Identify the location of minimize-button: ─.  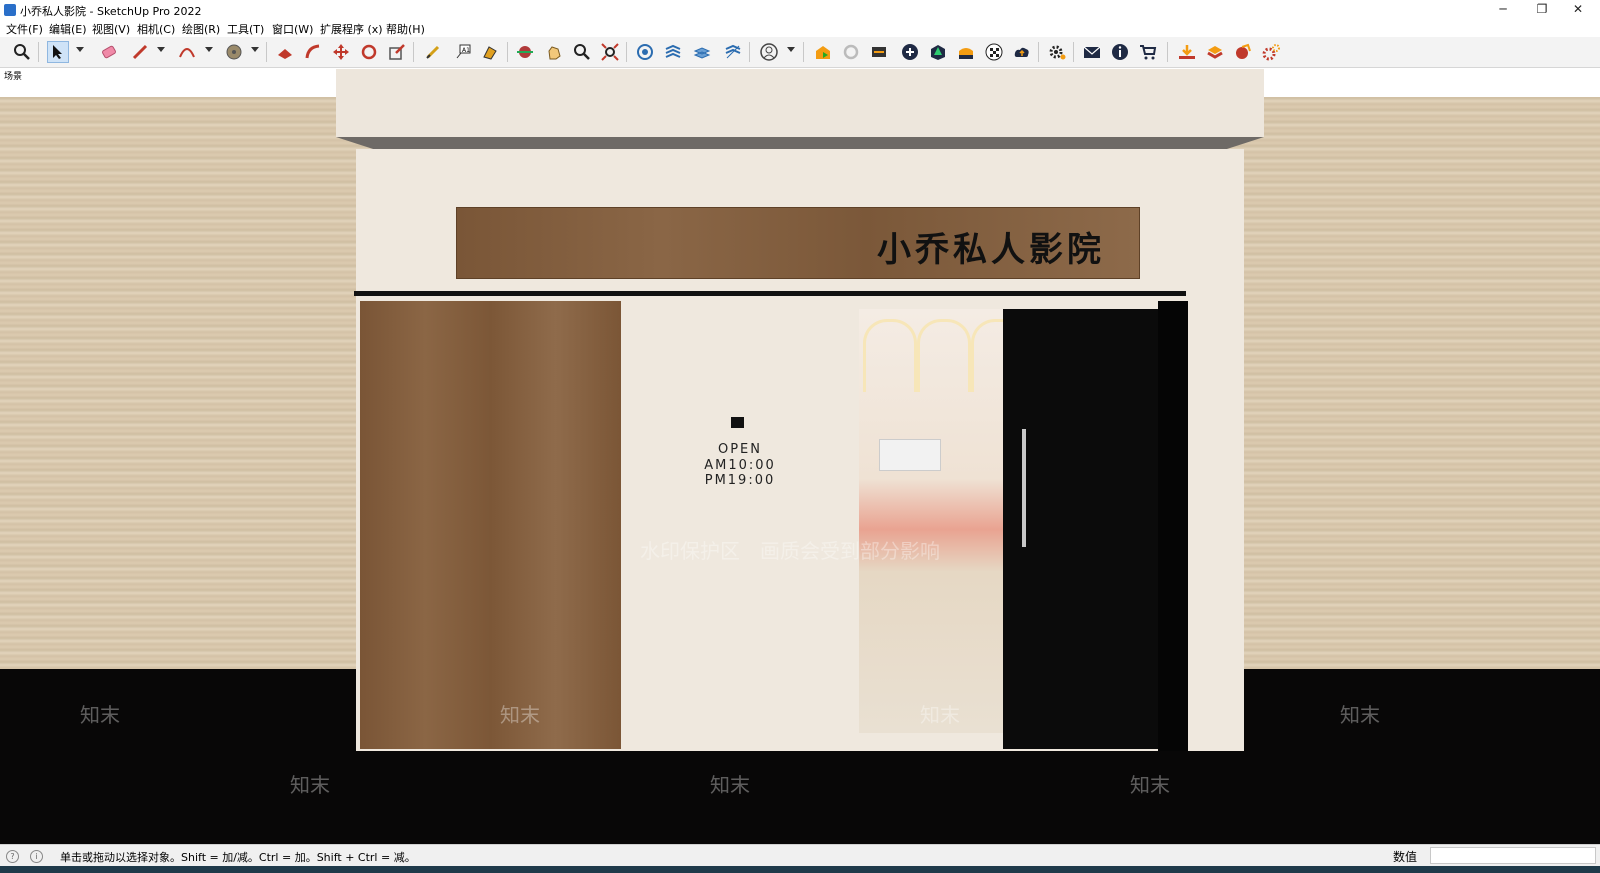
(1503, 10).